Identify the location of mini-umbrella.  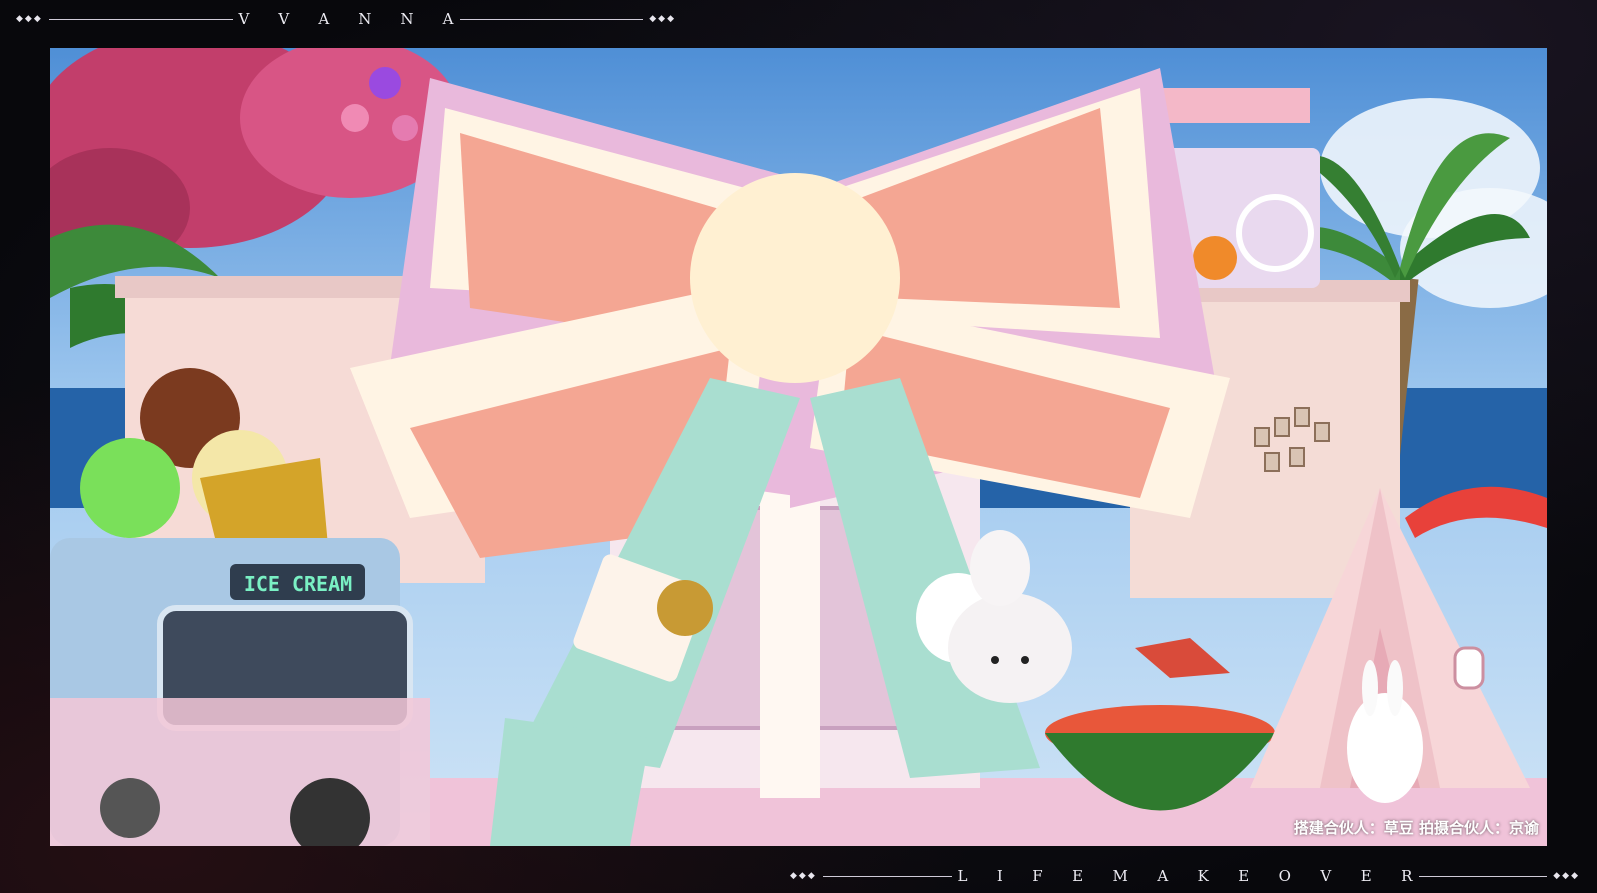
(1182, 658).